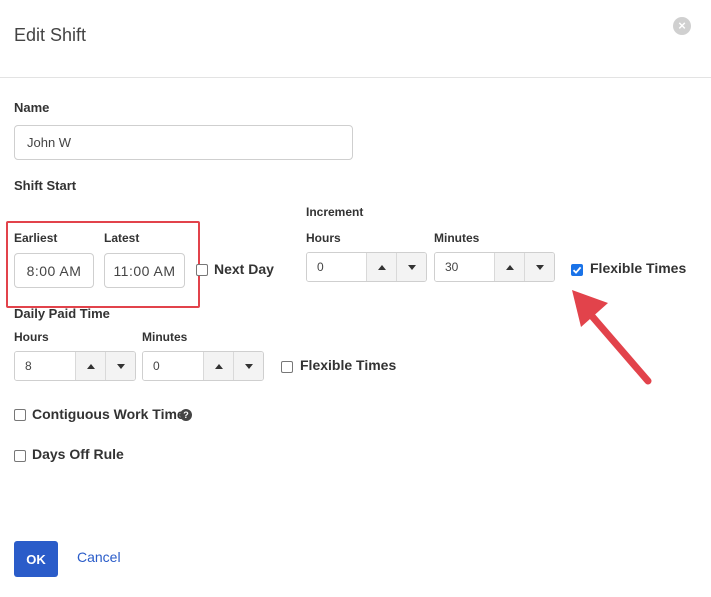 The image size is (711, 597). Describe the element at coordinates (173, 366) in the screenshot. I see `paid-minutes-value: 0` at that location.